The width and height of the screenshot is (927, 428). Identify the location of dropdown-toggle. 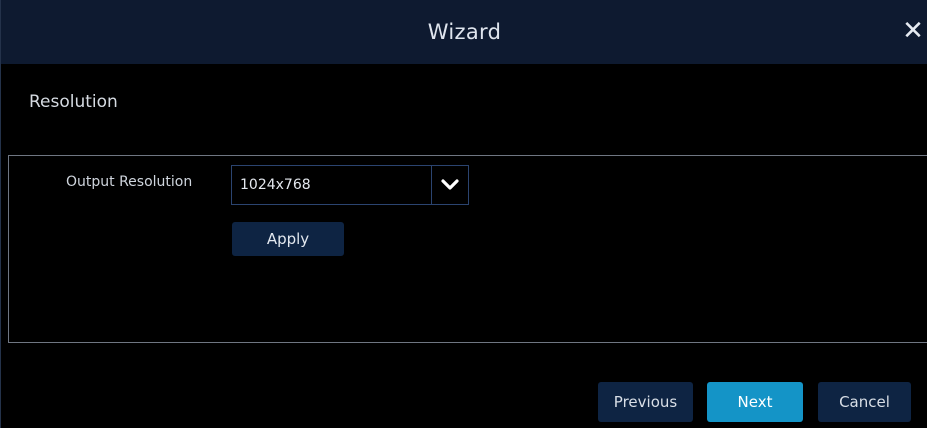
(449, 185).